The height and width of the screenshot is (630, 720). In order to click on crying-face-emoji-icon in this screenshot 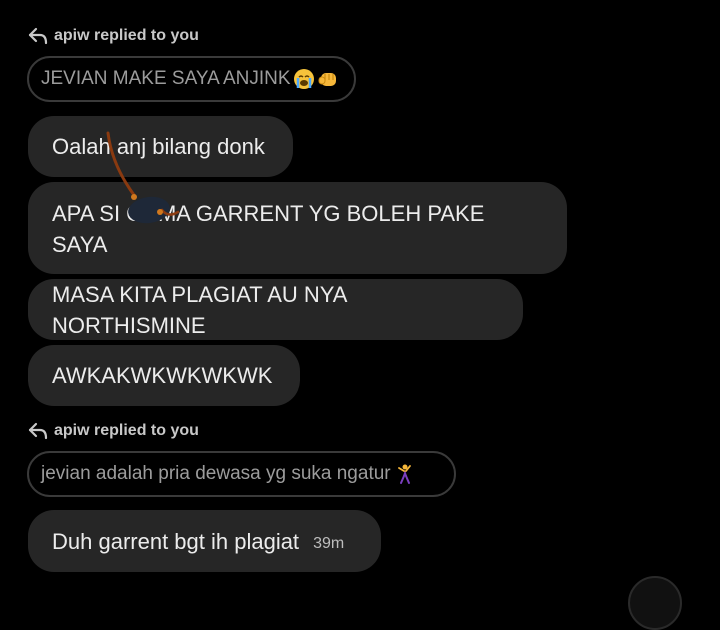, I will do `click(303, 79)`.